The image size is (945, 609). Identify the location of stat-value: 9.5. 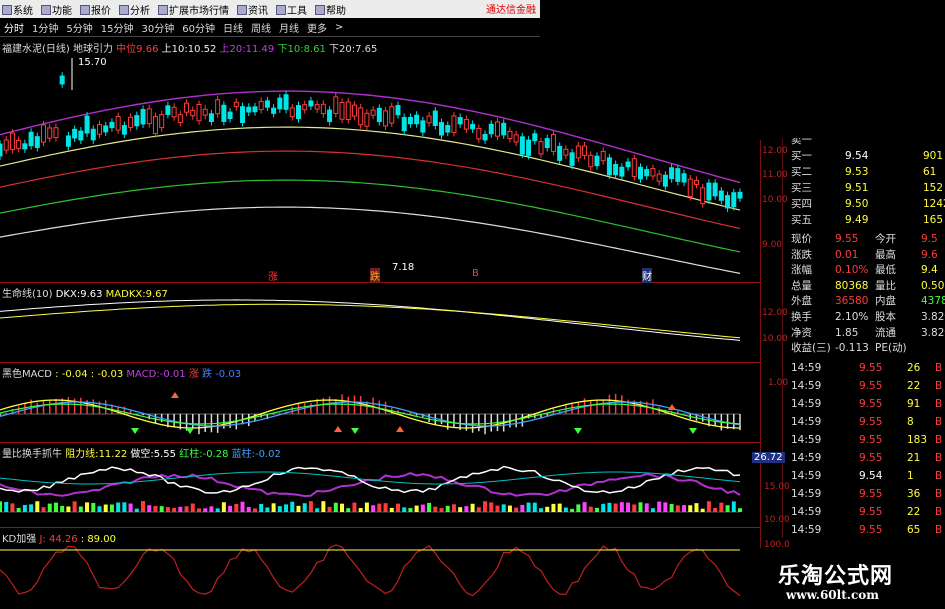
(929, 239).